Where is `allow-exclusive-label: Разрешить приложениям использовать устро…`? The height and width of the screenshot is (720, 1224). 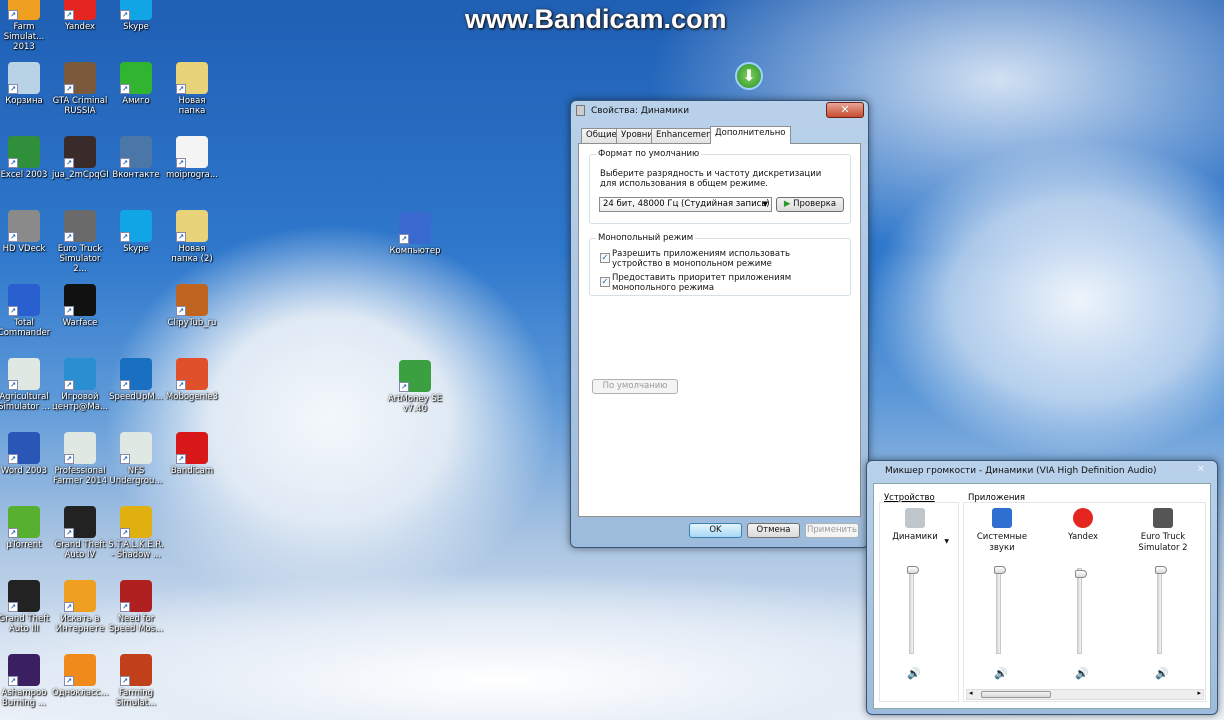 allow-exclusive-label: Разрешить приложениям использовать устро… is located at coordinates (727, 259).